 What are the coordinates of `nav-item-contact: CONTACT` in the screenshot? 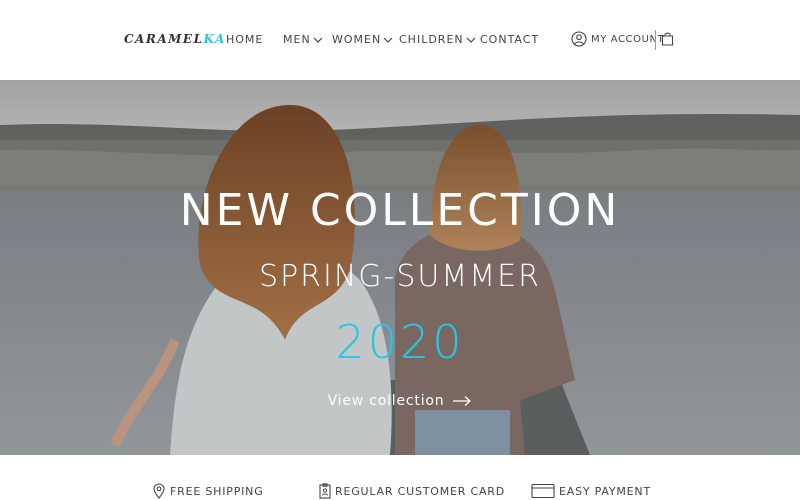 It's located at (509, 39).